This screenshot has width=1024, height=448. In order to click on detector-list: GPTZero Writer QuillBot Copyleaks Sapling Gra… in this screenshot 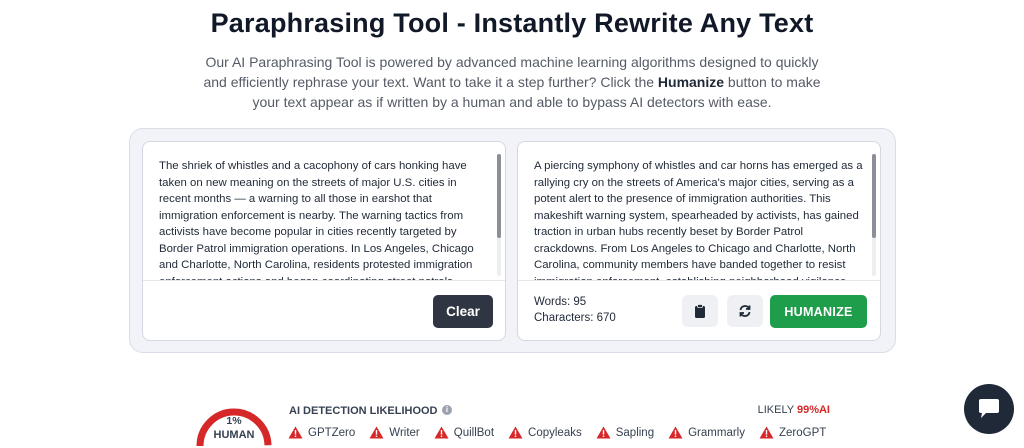, I will do `click(564, 432)`.